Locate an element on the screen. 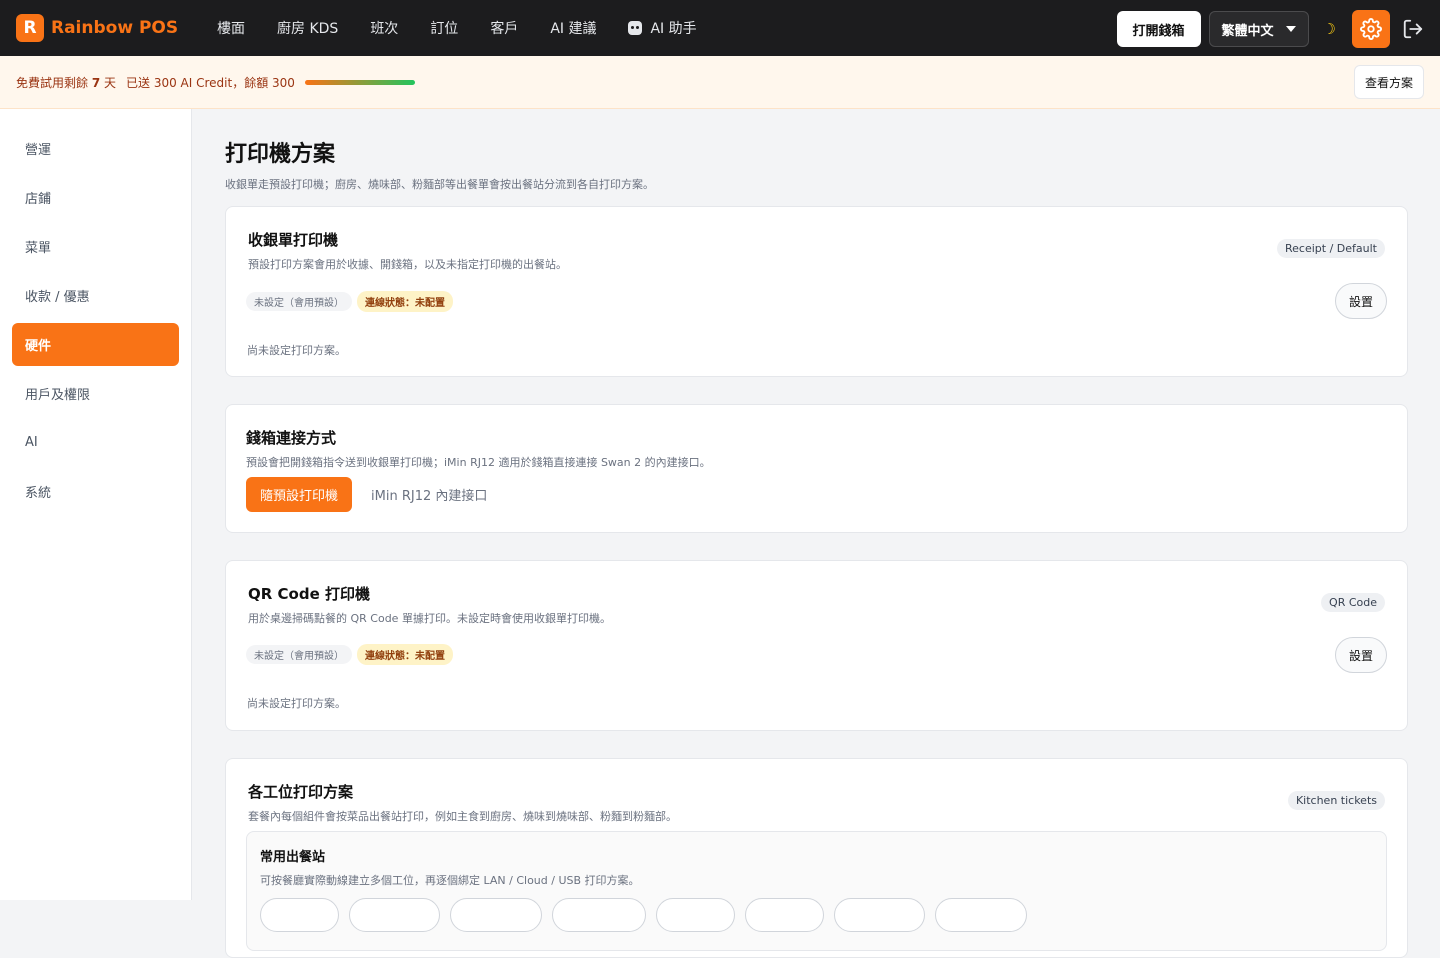  nav-item-reservations: 訂位 is located at coordinates (444, 28).